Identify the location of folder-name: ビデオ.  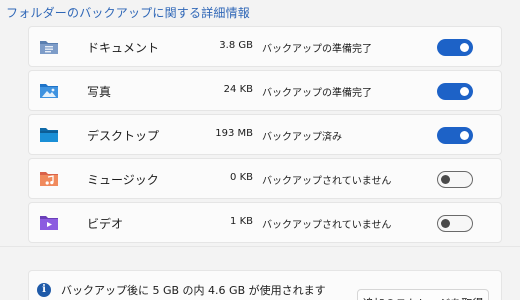
(105, 224).